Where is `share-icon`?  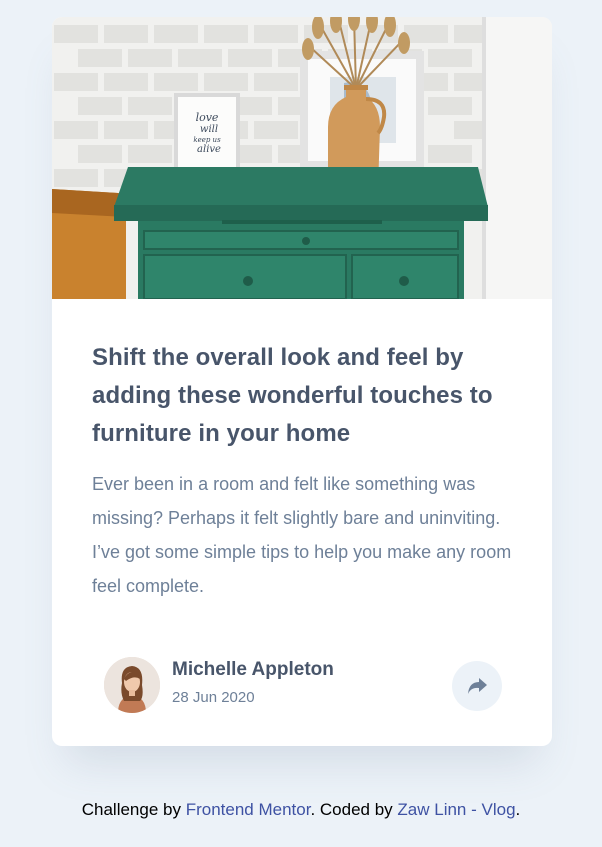
share-icon is located at coordinates (477, 686).